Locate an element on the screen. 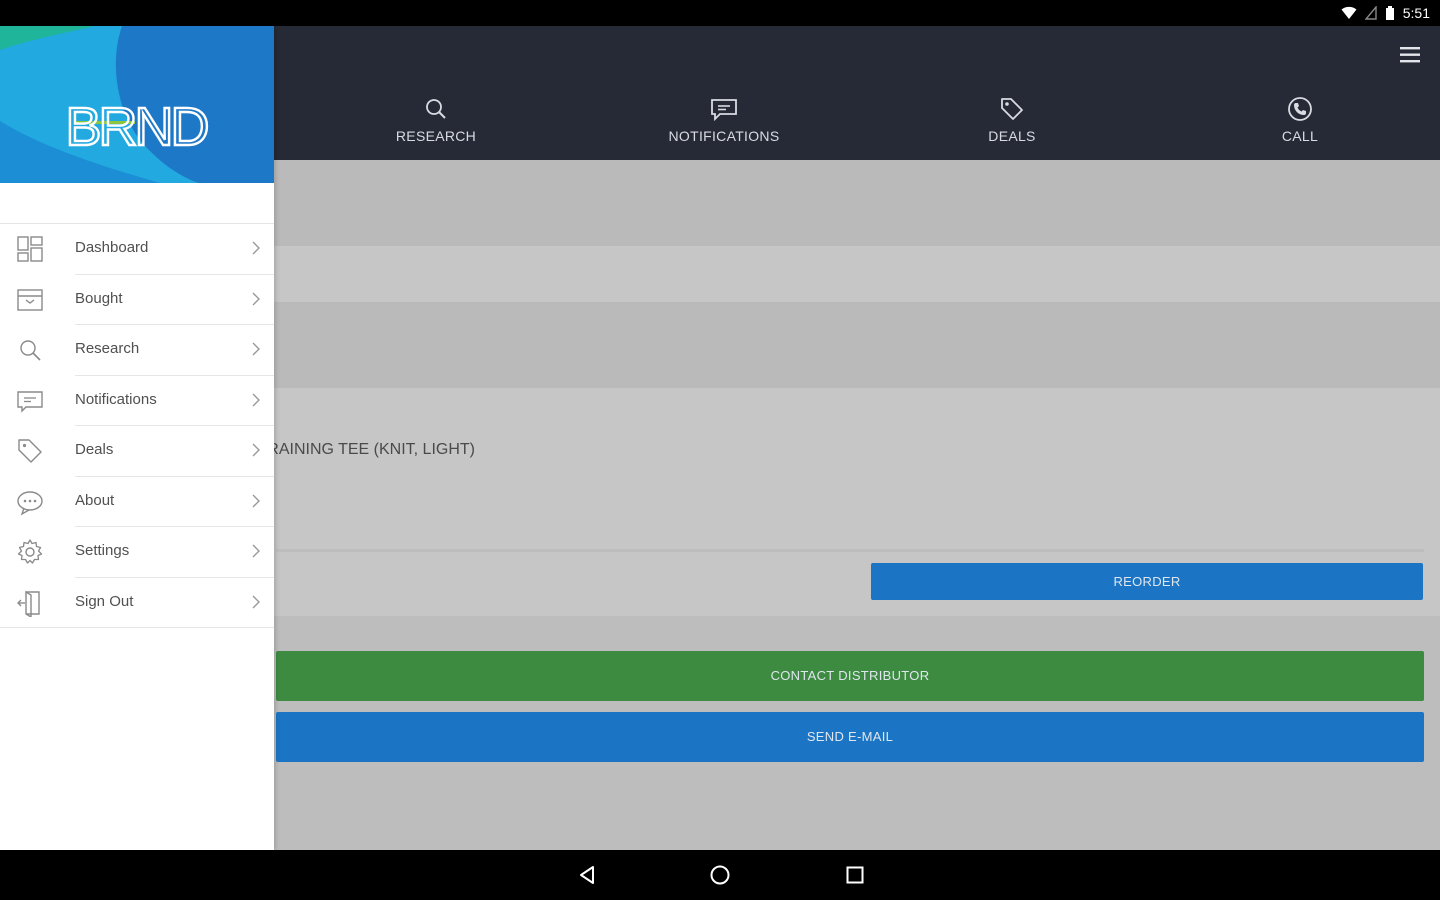 Image resolution: width=1440 pixels, height=900 pixels. system-nav-bar is located at coordinates (720, 875).